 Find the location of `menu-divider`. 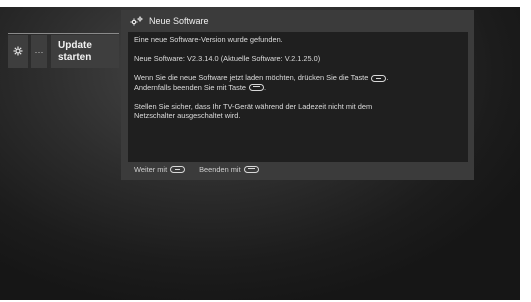

menu-divider is located at coordinates (63, 33).